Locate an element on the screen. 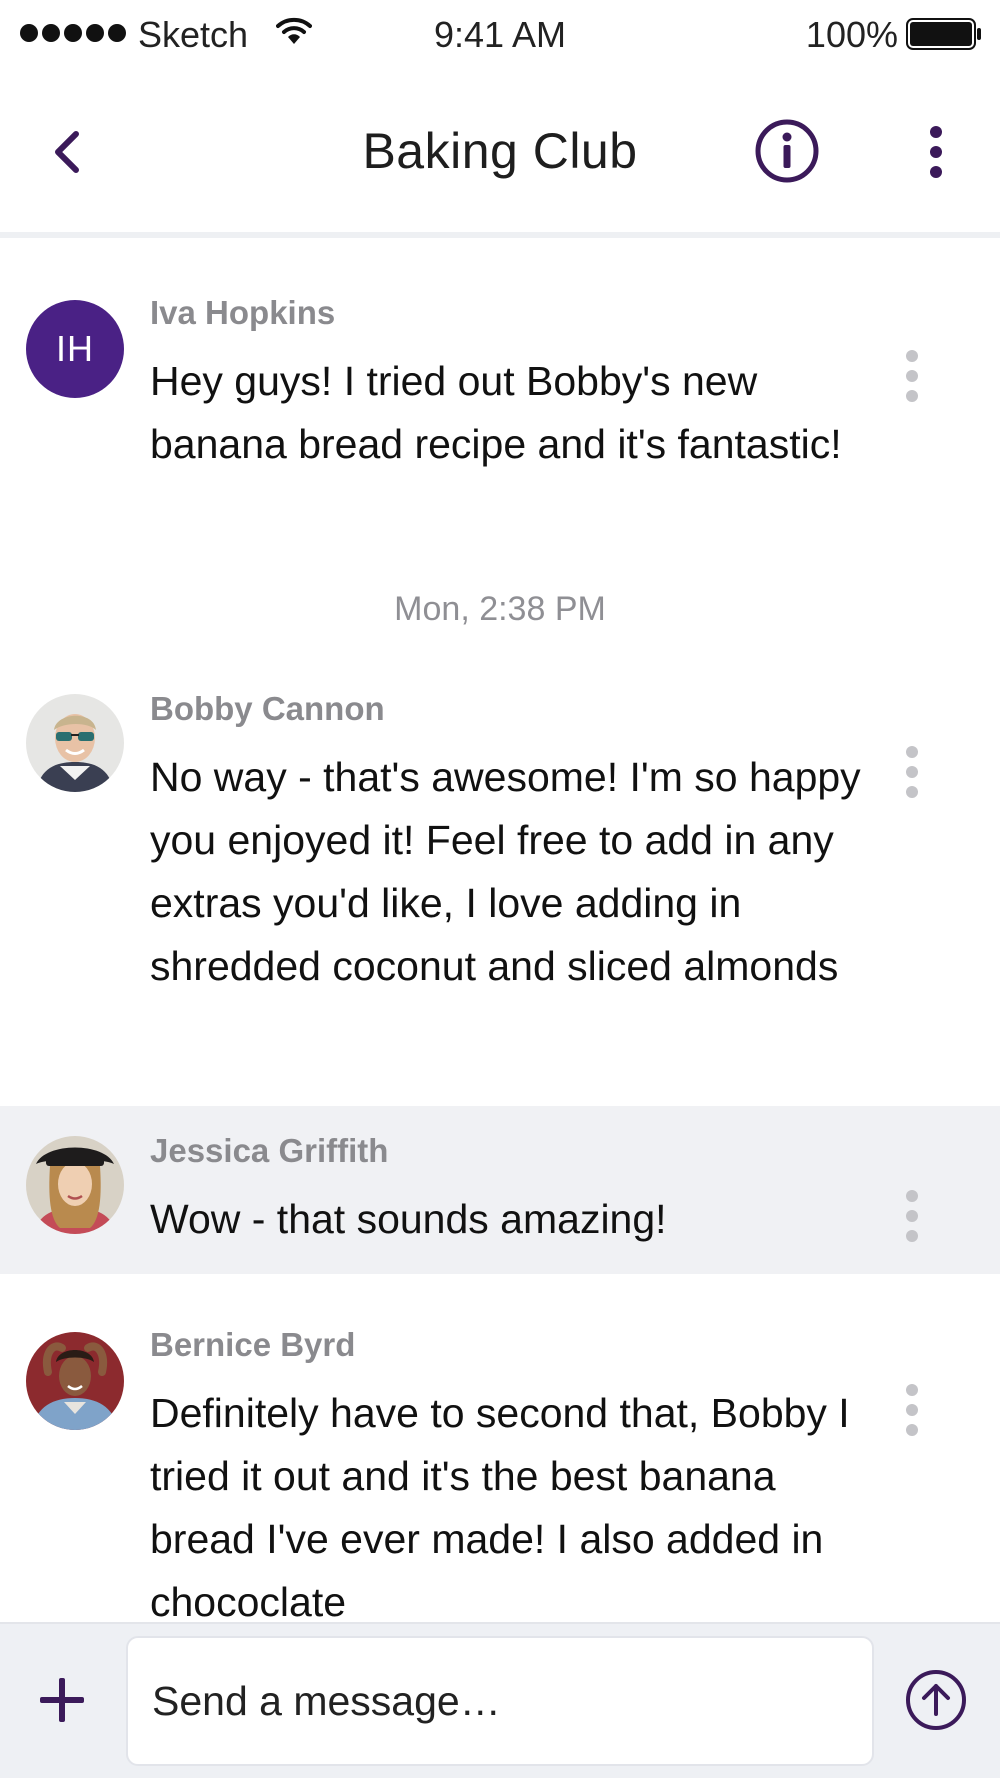  message-composer is located at coordinates (500, 1700).